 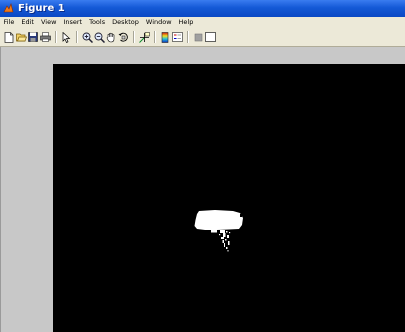 I want to click on print-icon, so click(x=45, y=37).